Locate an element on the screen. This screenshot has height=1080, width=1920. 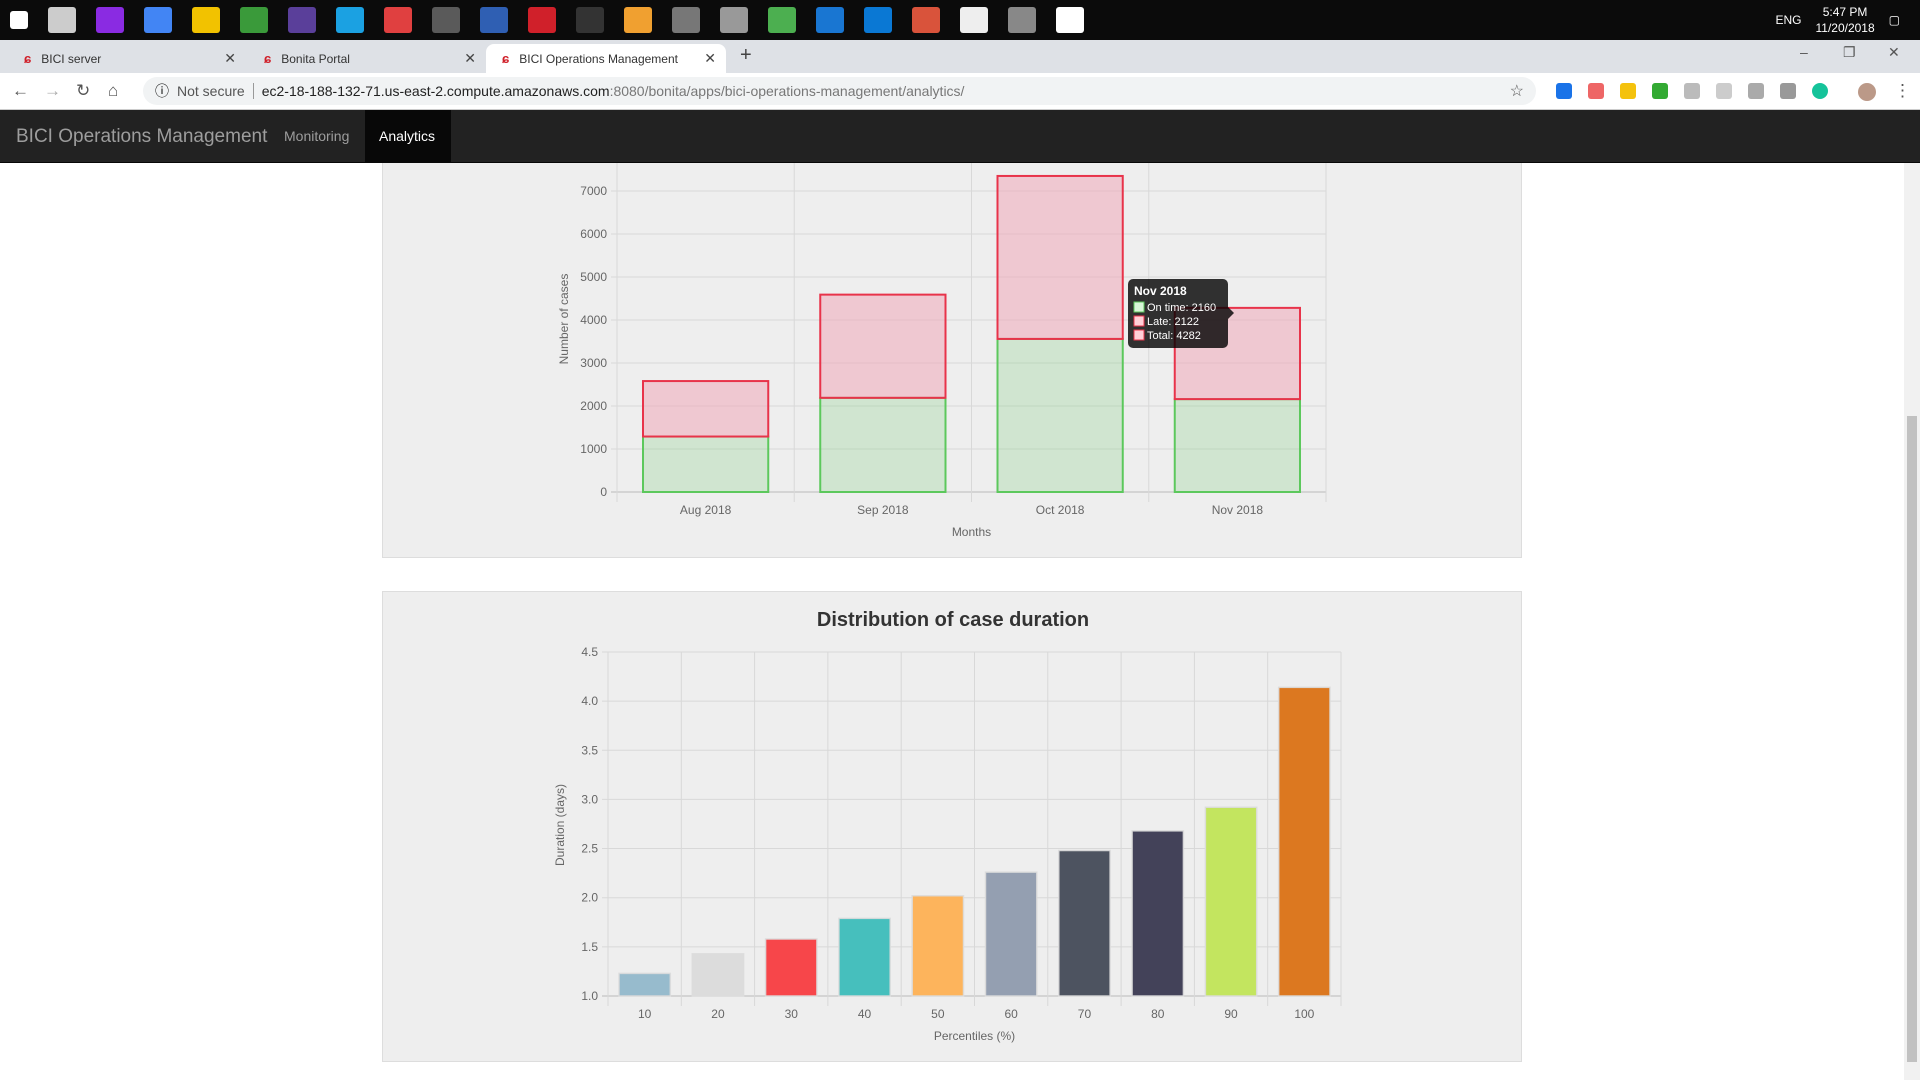
chart-title: Distribution of case duration is located at coordinates (953, 620).